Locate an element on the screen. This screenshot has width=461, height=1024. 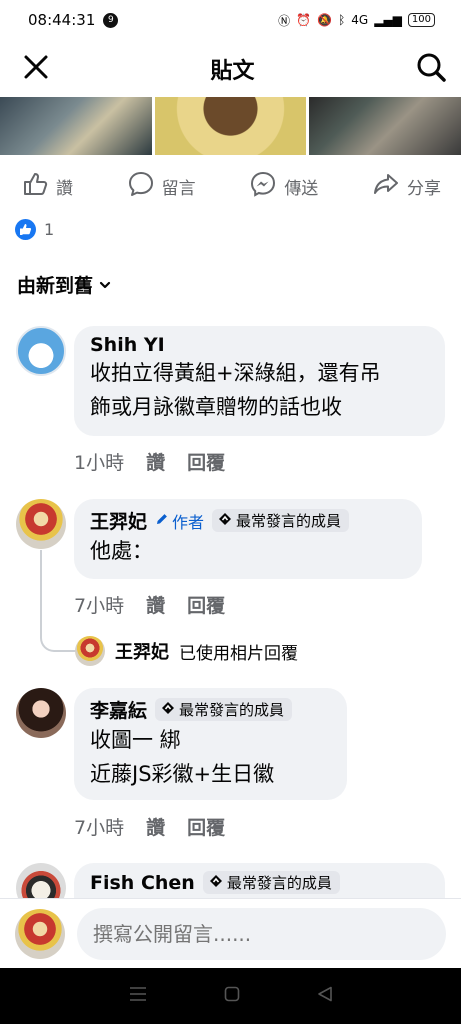
home-icon is located at coordinates (232, 996).